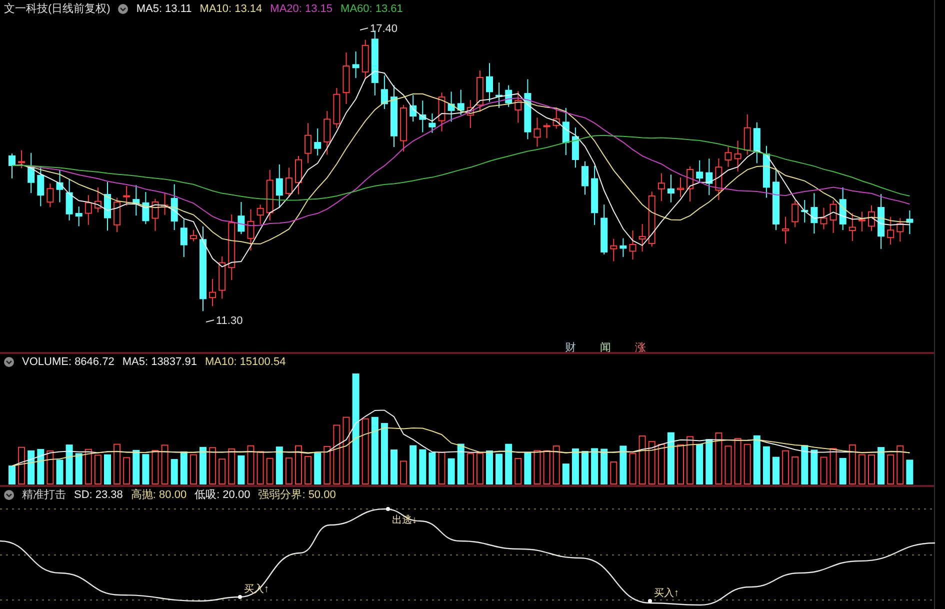 This screenshot has height=609, width=945. I want to click on indicator-value: MA60: 13.61, so click(371, 9).